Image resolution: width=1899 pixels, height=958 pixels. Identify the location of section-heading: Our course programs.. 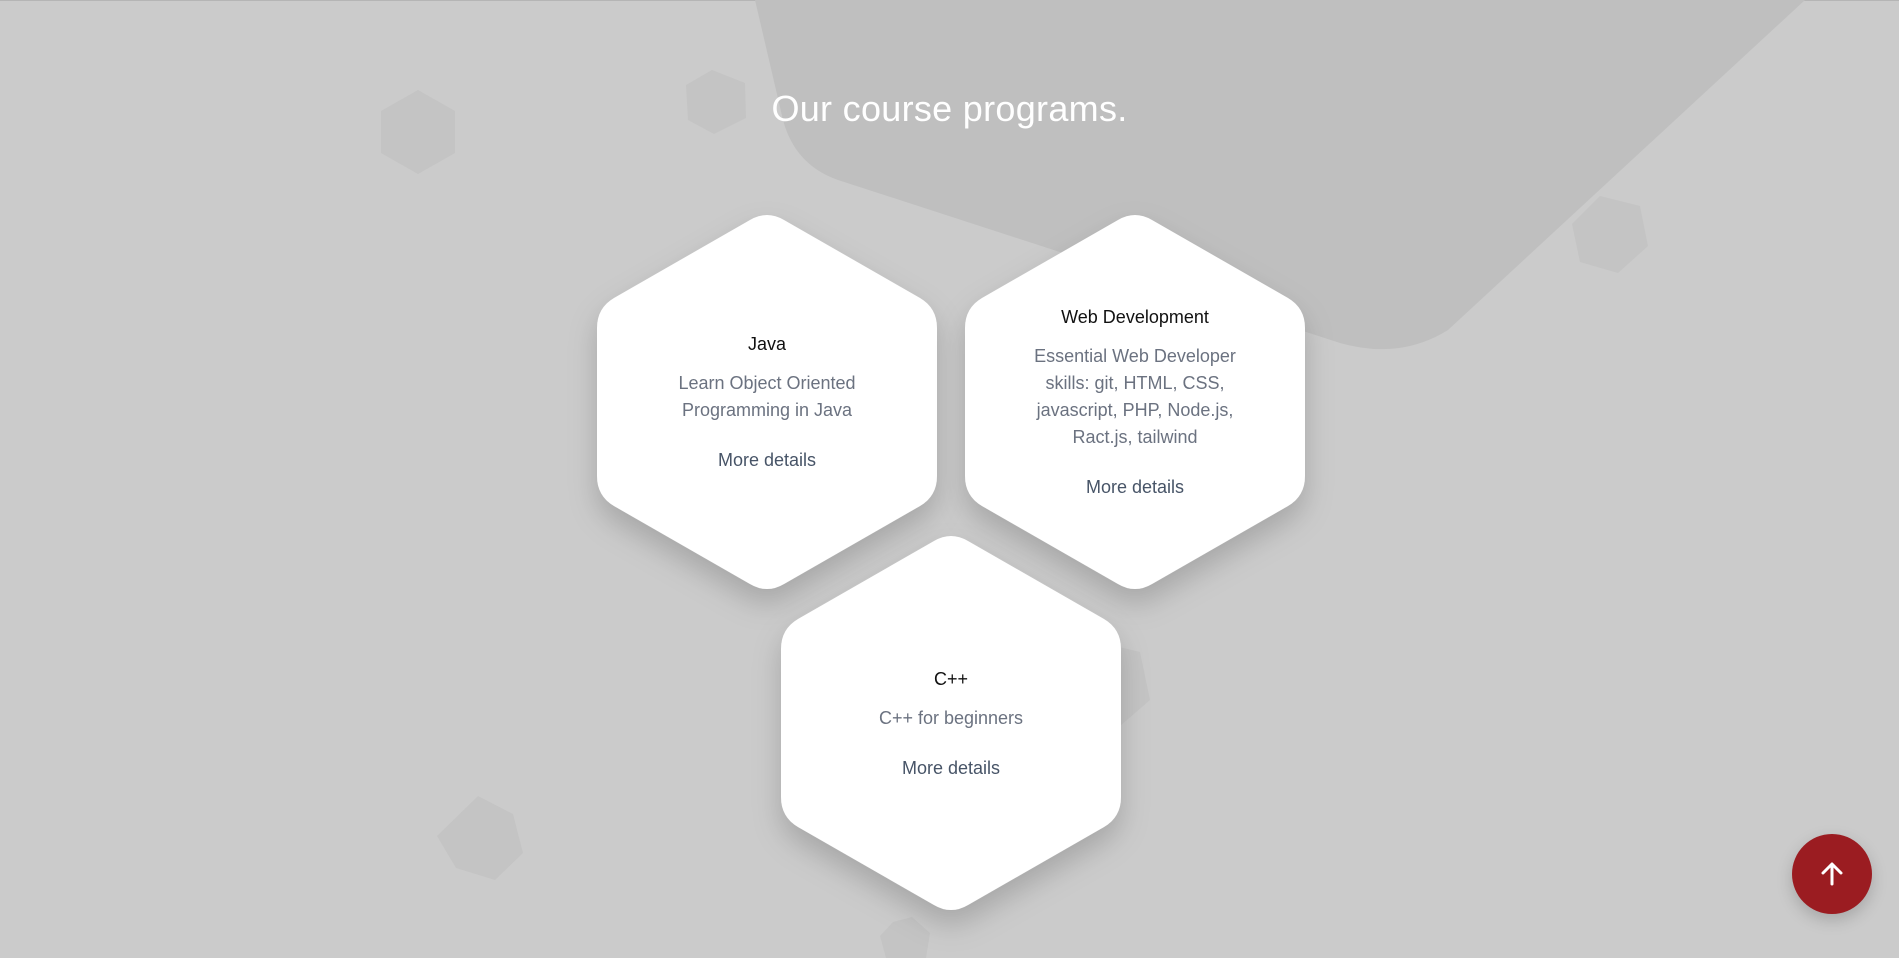
(949, 108).